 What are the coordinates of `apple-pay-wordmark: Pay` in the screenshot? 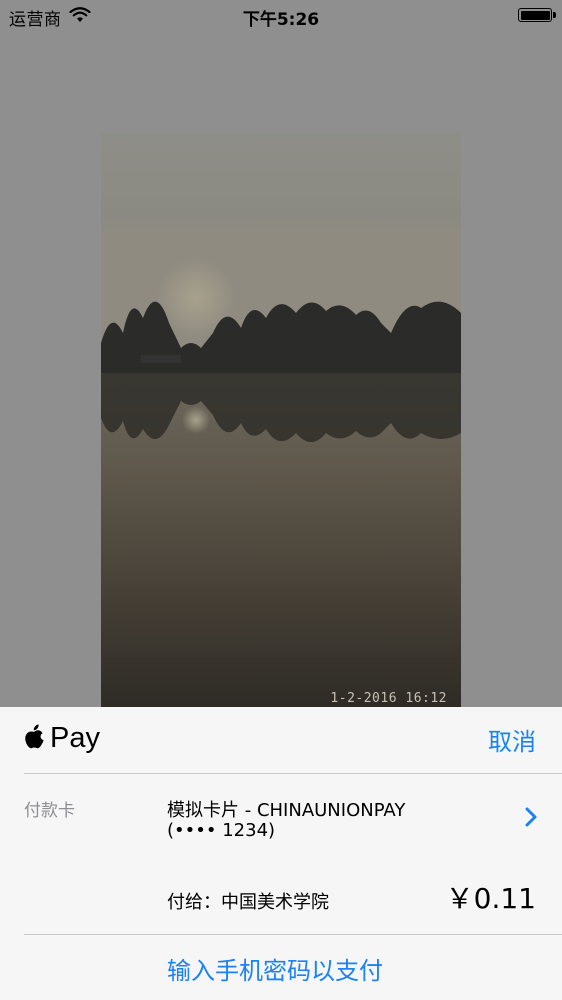 It's located at (75, 738).